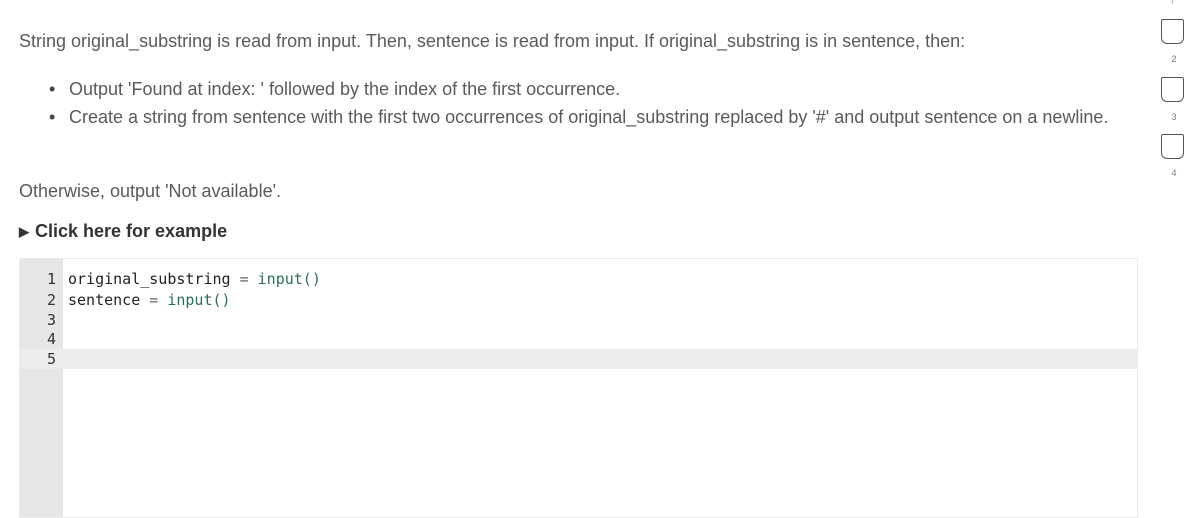 Image resolution: width=1198 pixels, height=518 pixels. Describe the element at coordinates (24, 231) in the screenshot. I see `triangle-right-icon: ▶` at that location.